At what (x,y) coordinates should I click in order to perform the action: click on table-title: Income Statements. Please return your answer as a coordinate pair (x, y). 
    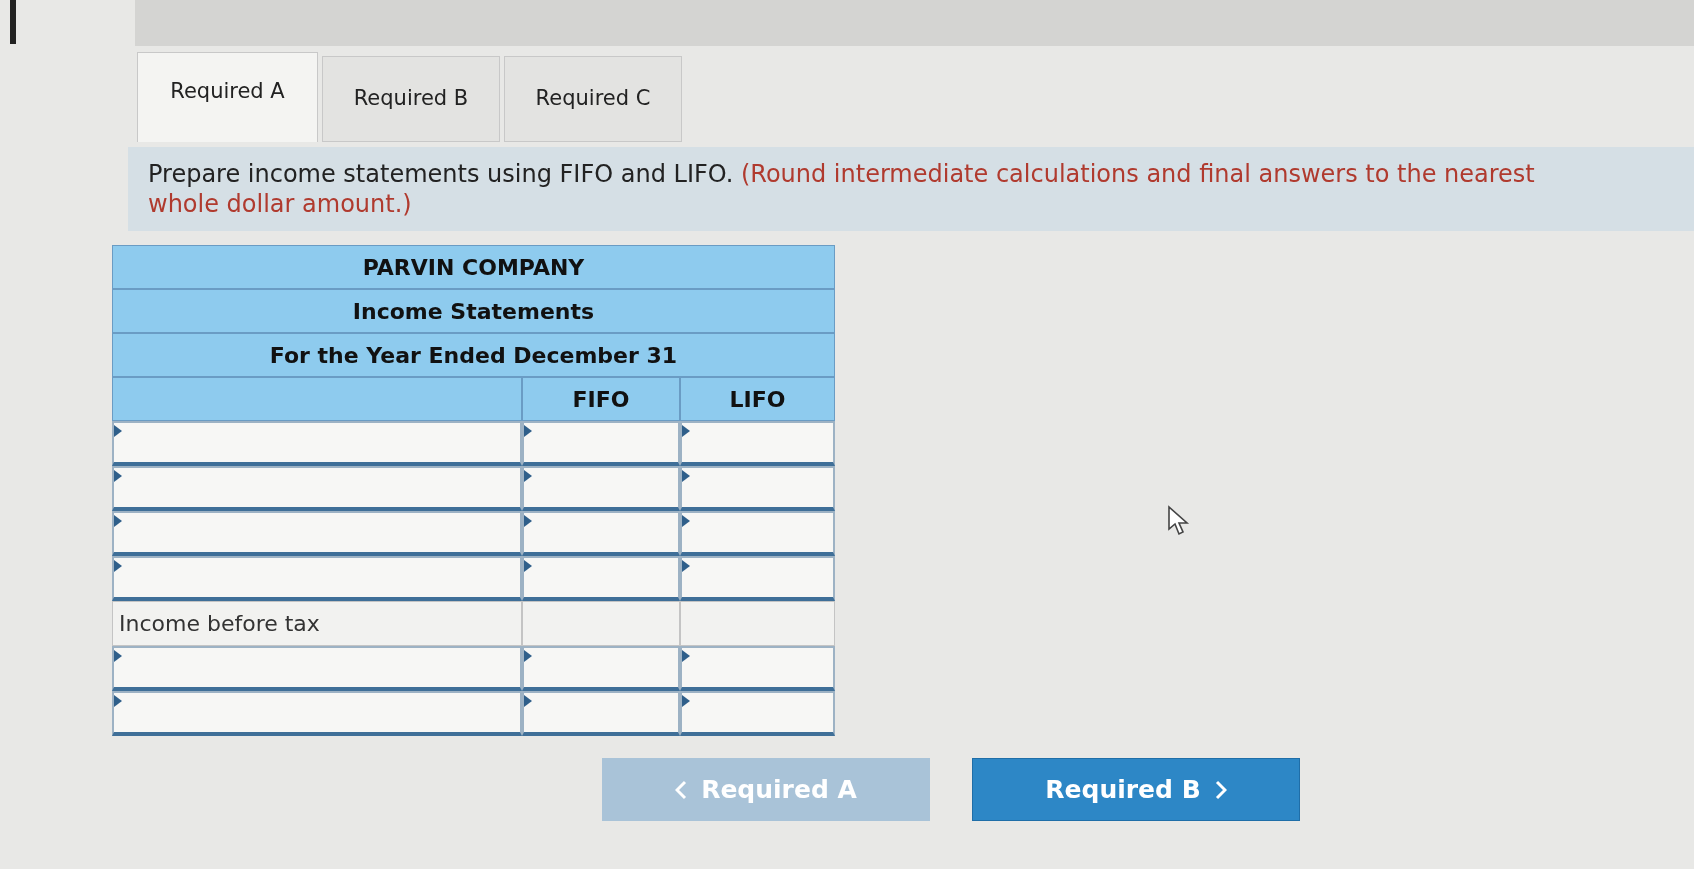
    Looking at the image, I should click on (473, 311).